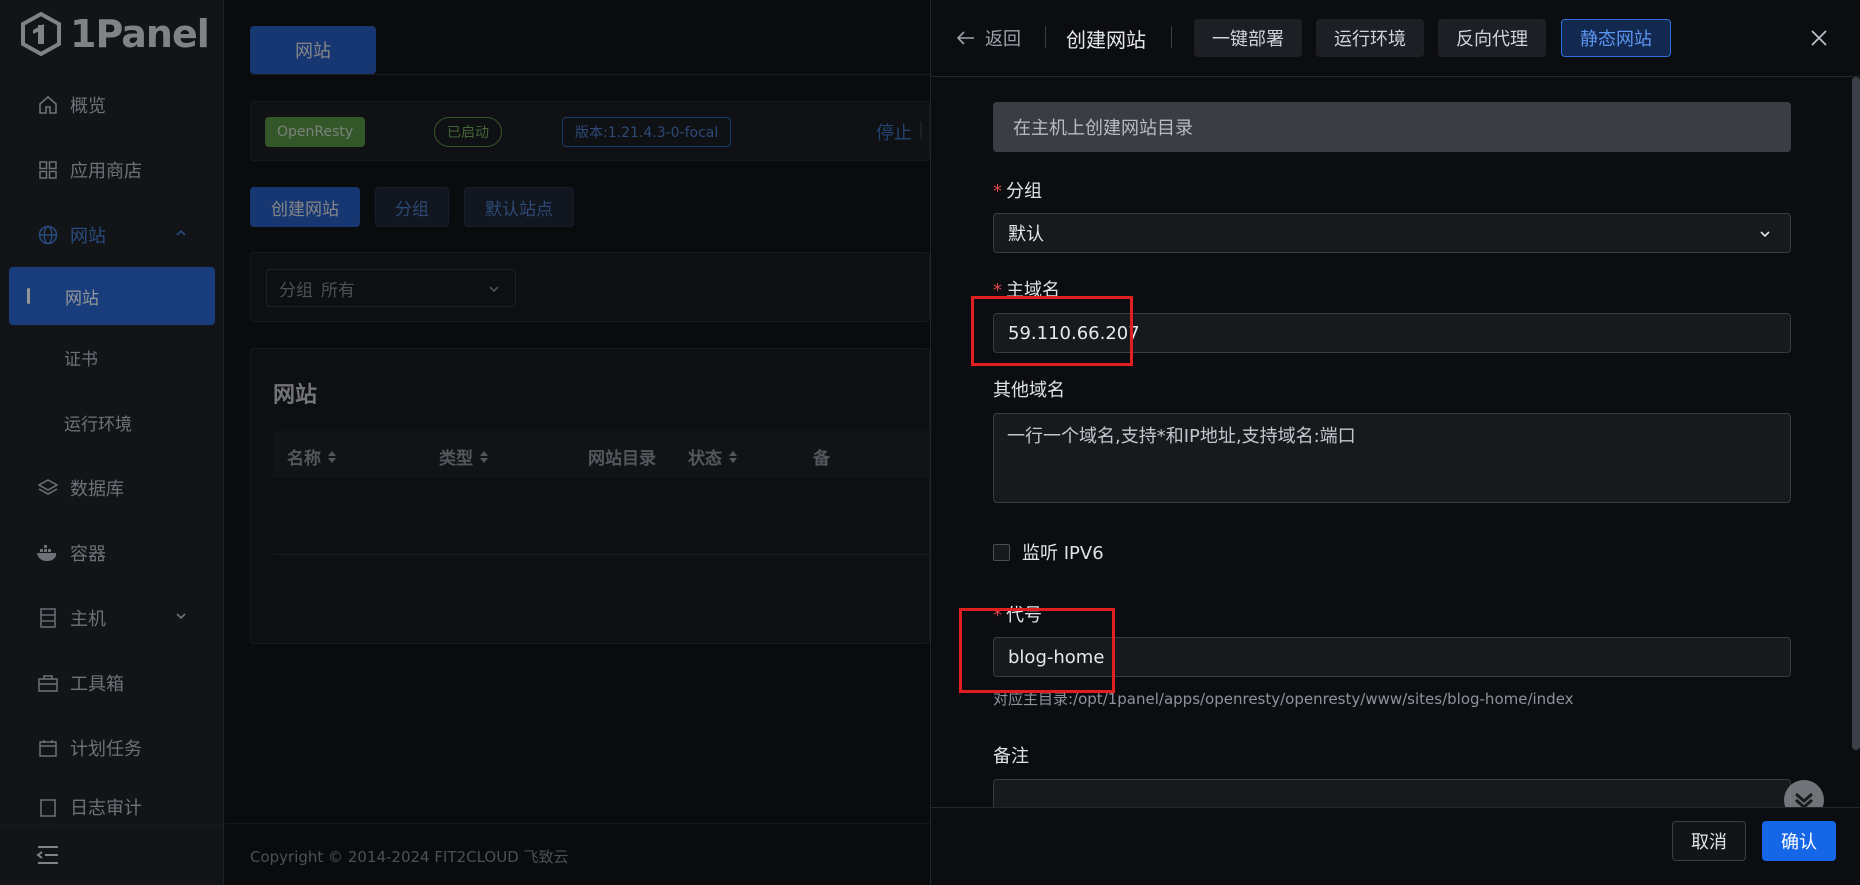 This screenshot has width=1860, height=885. Describe the element at coordinates (821, 459) in the screenshot. I see `column-label: 备` at that location.